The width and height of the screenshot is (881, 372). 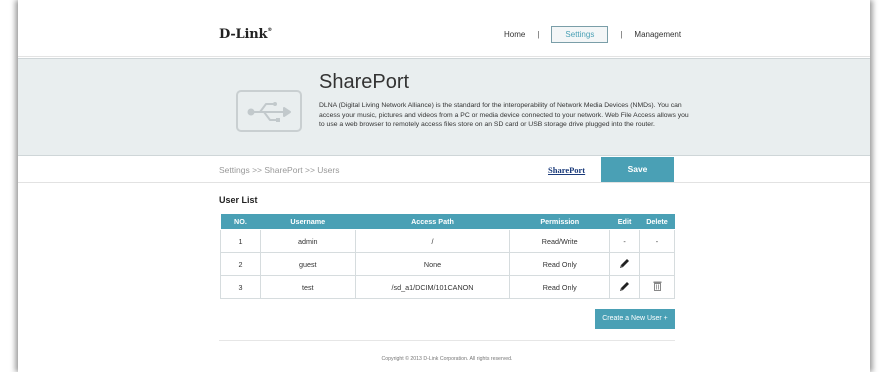 What do you see at coordinates (566, 170) in the screenshot?
I see `shareport-link: SharePort` at bounding box center [566, 170].